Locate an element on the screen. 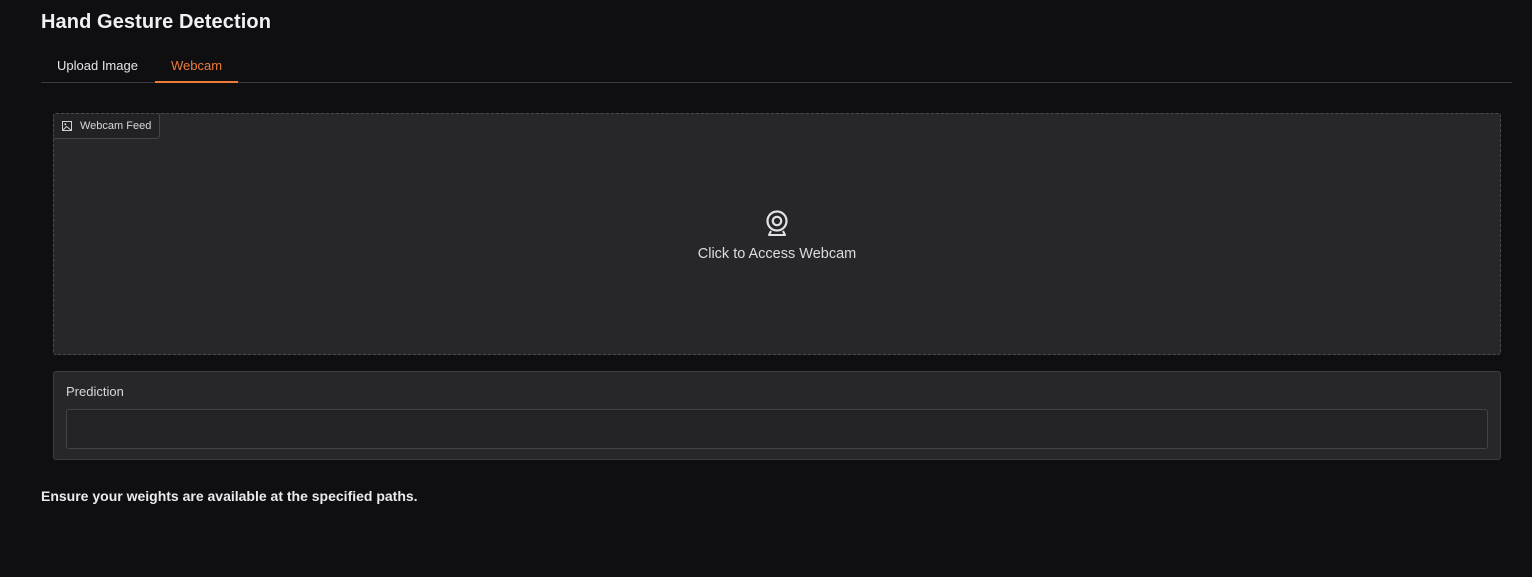 Image resolution: width=1532 pixels, height=577 pixels. webcam-icon is located at coordinates (777, 223).